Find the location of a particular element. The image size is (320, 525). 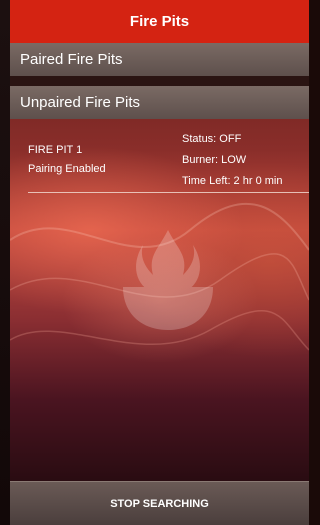

device-pairing-status: Pairing Enabled is located at coordinates (67, 169).